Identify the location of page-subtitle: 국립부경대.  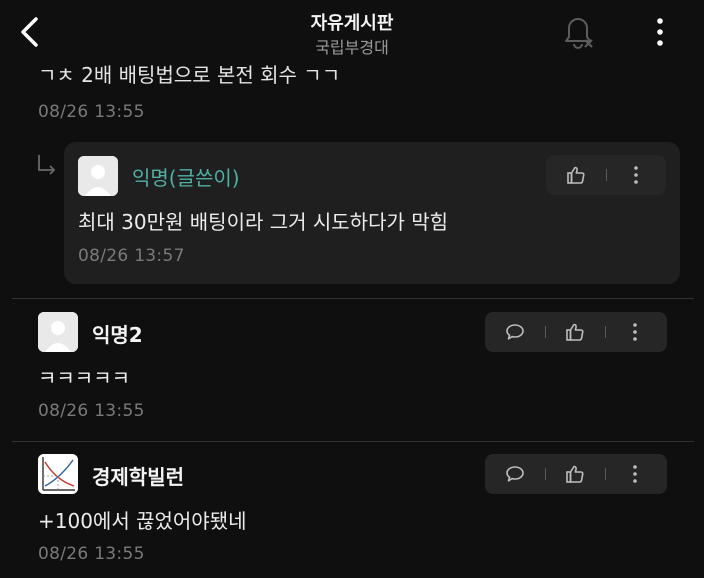
(352, 47).